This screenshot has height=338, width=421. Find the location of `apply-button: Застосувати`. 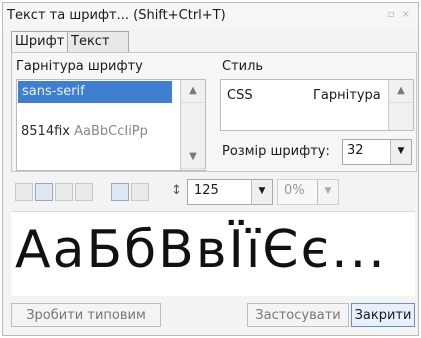

apply-button: Застосувати is located at coordinates (298, 315).